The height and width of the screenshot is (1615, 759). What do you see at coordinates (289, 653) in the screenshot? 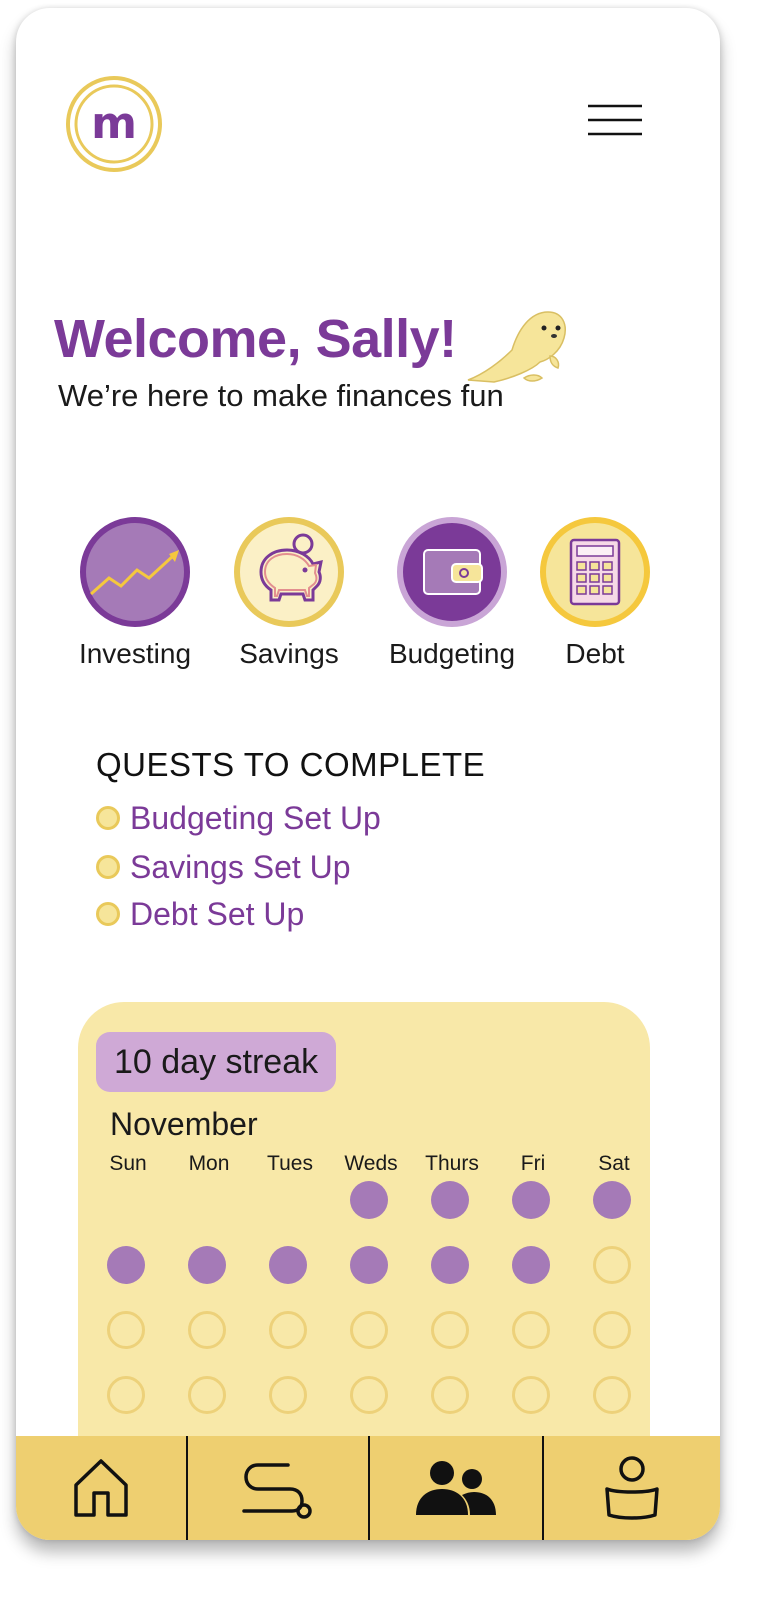
I see `category-label: Savings` at bounding box center [289, 653].